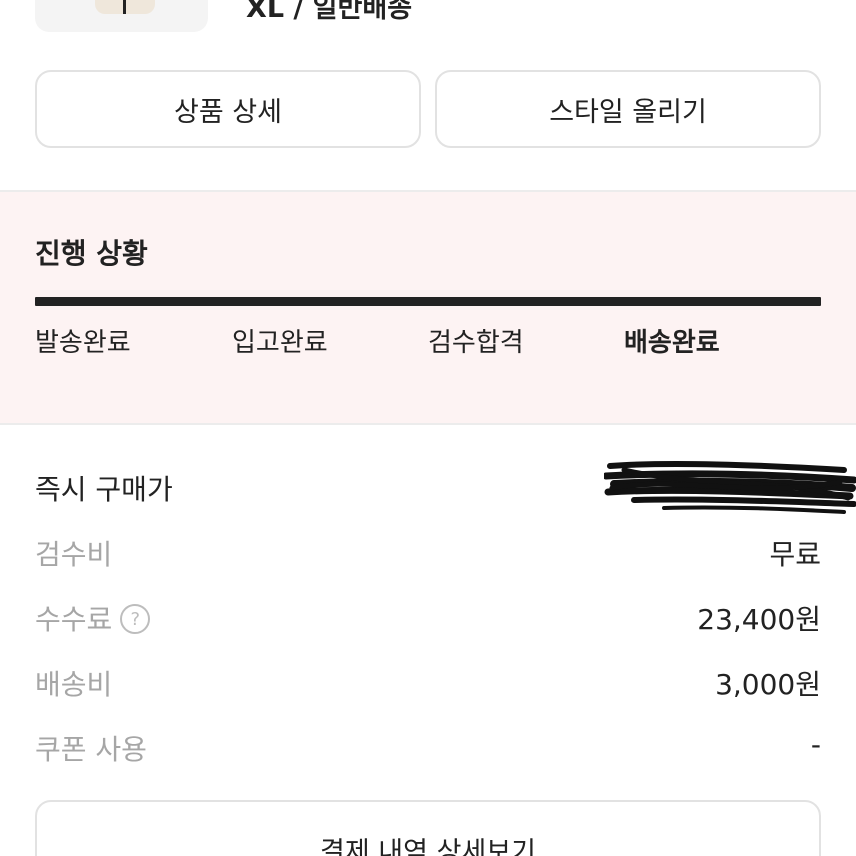 This screenshot has width=856, height=856. What do you see at coordinates (628, 109) in the screenshot?
I see `post-style-button: 스타일 올리기` at bounding box center [628, 109].